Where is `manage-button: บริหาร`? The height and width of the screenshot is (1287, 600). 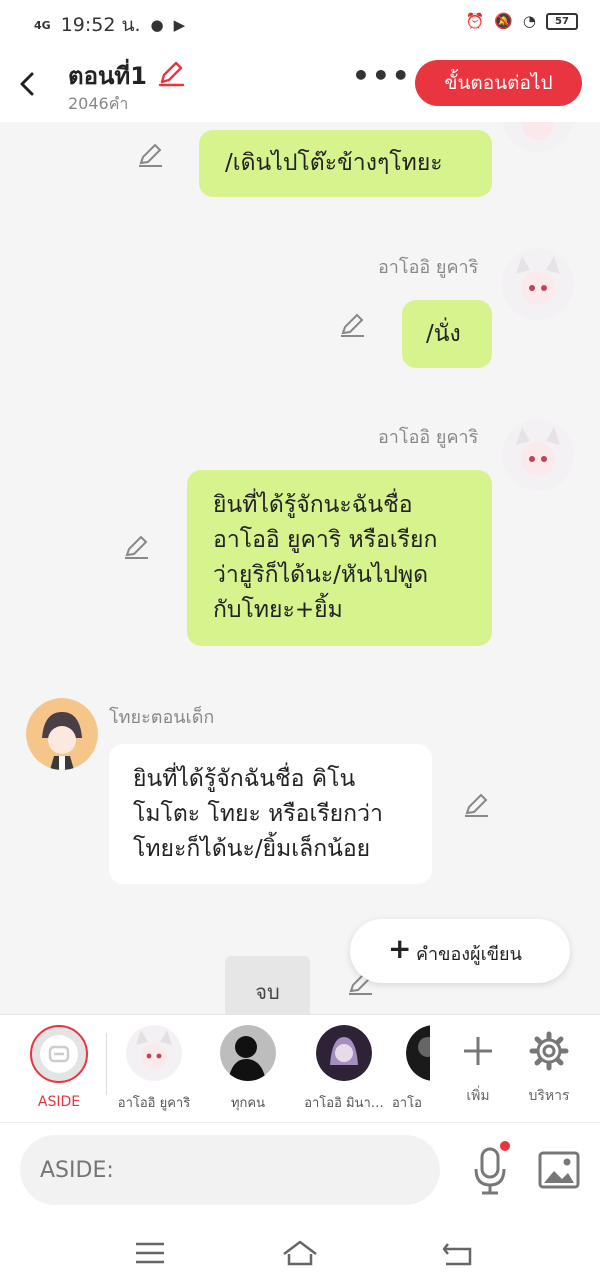 manage-button: บริหาร is located at coordinates (549, 1068).